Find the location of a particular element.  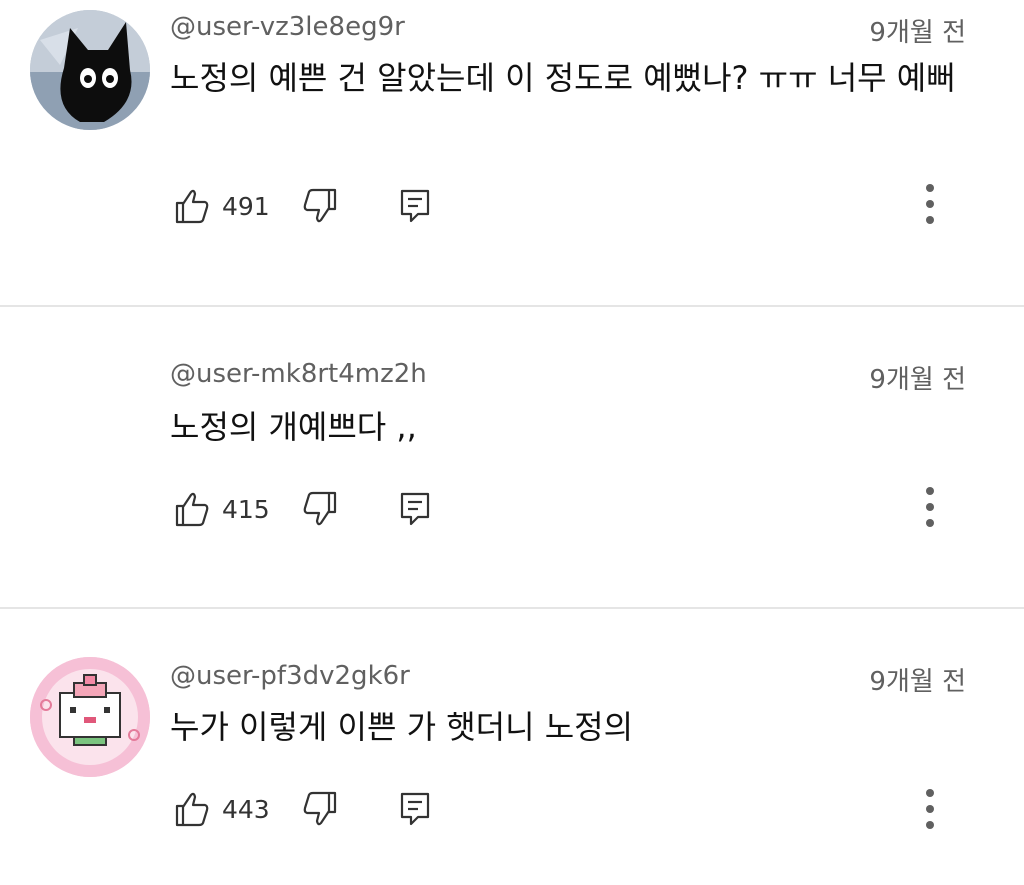

comment-actions: 415 is located at coordinates (570, 509).